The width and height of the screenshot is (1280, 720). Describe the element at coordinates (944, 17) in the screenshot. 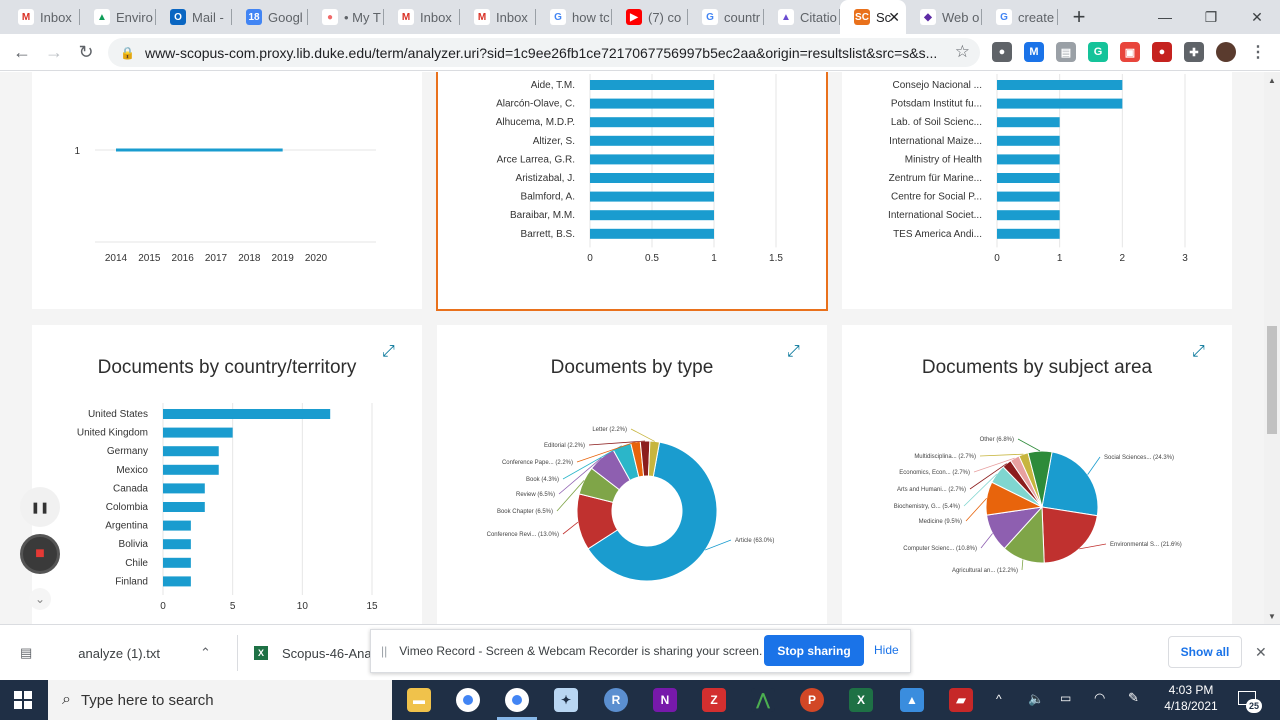

I see `browser-tab: ◆ Web o` at that location.